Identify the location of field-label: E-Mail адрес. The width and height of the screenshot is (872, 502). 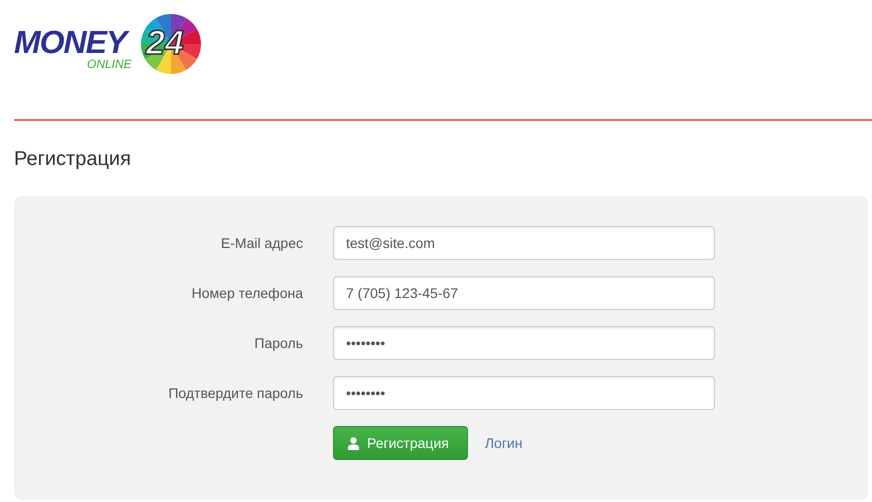
(261, 243).